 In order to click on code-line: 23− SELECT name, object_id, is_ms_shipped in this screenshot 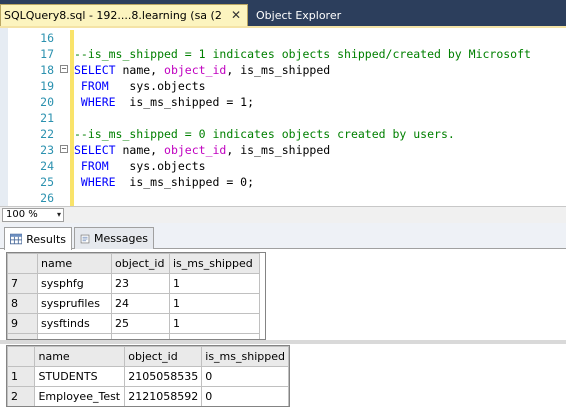, I will do `click(287, 150)`.